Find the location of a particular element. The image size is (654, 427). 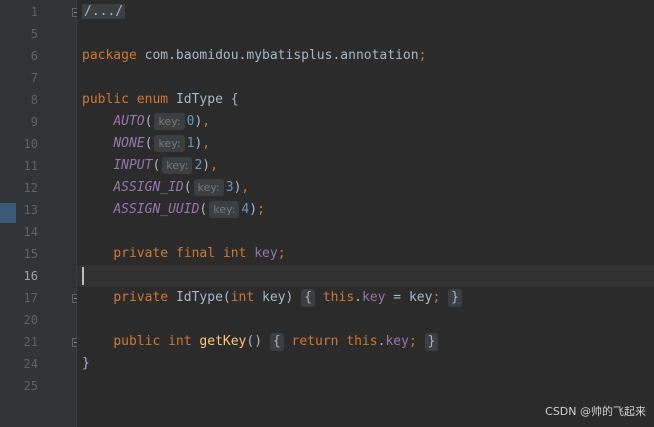

code-line: ASSIGN_UUID(key: 4); is located at coordinates (189, 209).